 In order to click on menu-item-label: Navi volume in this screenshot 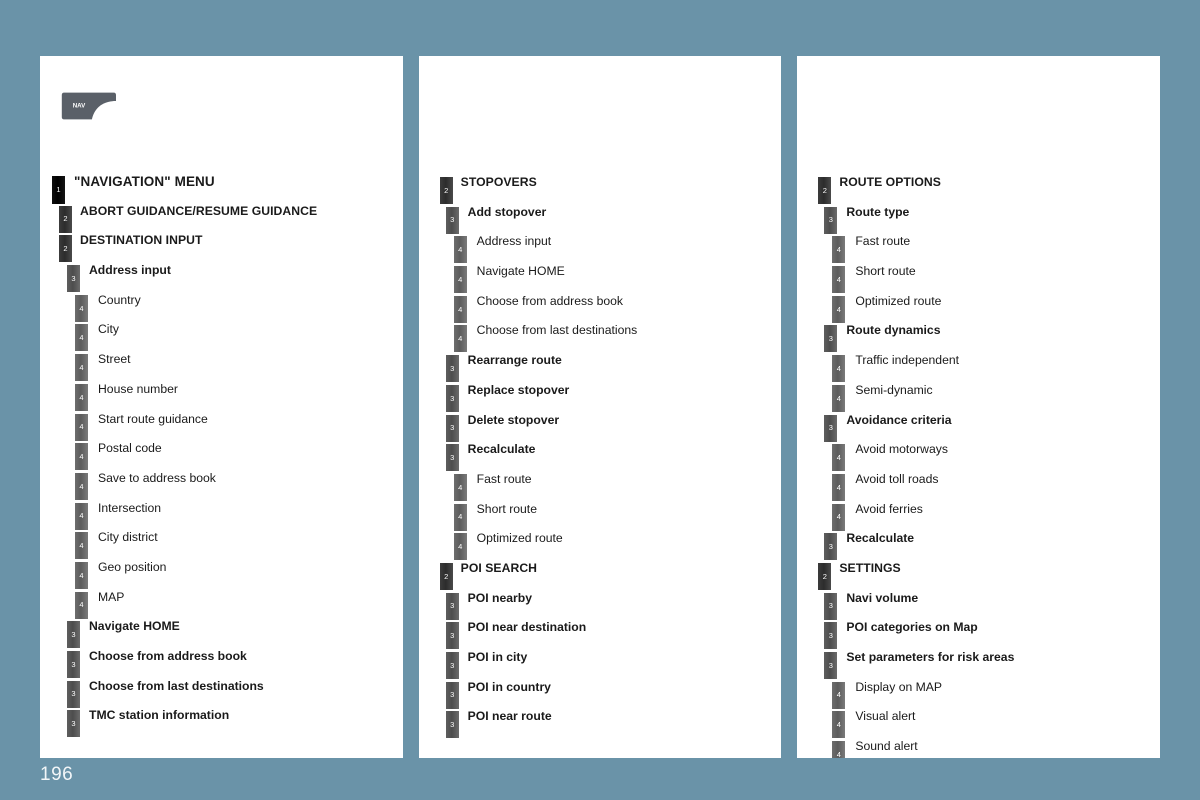, I will do `click(882, 597)`.